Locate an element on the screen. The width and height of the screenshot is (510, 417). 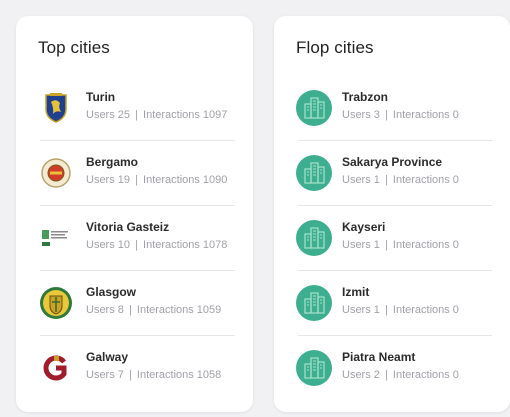
city-name: Piatra Neamt is located at coordinates (379, 357).